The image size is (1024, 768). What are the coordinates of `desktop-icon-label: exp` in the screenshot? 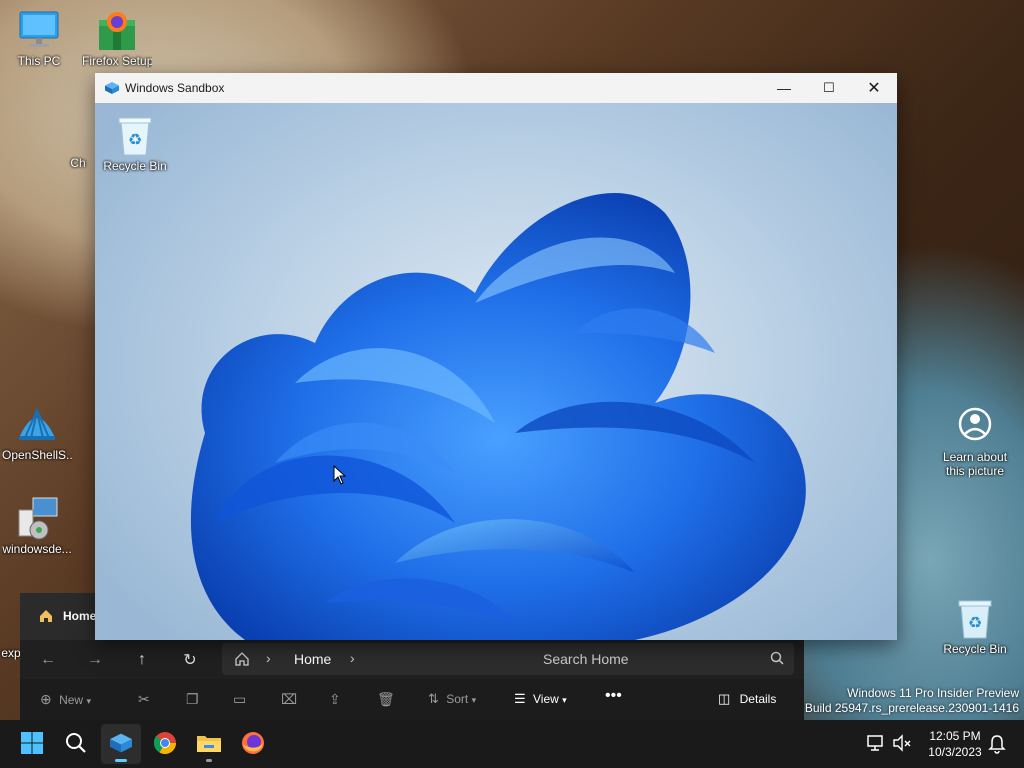 It's located at (11, 653).